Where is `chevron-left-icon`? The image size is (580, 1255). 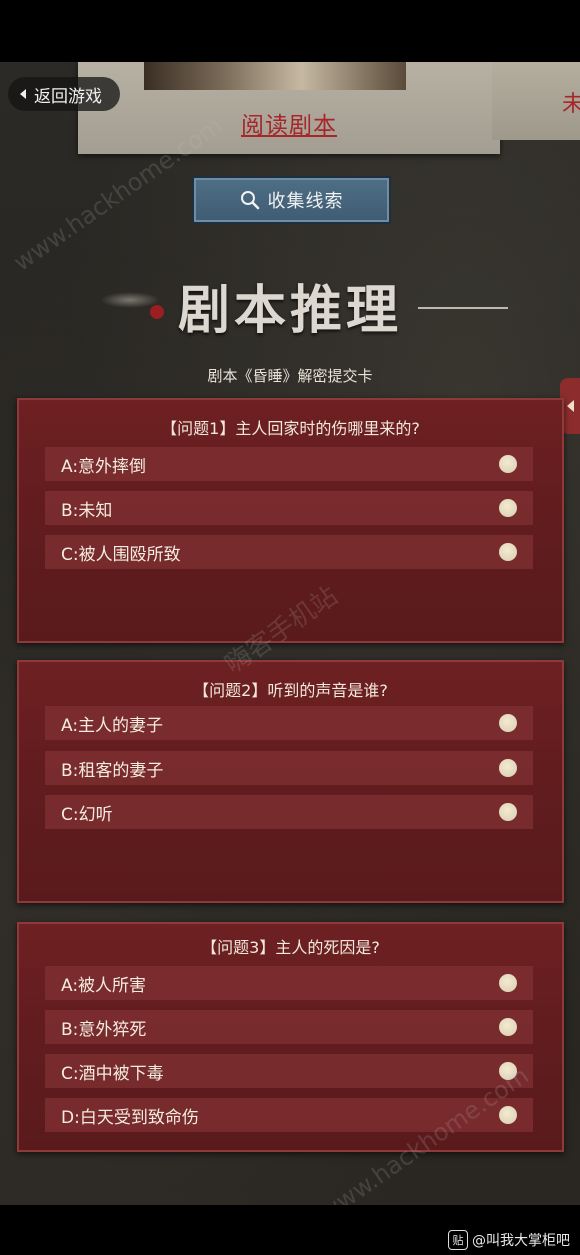
chevron-left-icon is located at coordinates (570, 406).